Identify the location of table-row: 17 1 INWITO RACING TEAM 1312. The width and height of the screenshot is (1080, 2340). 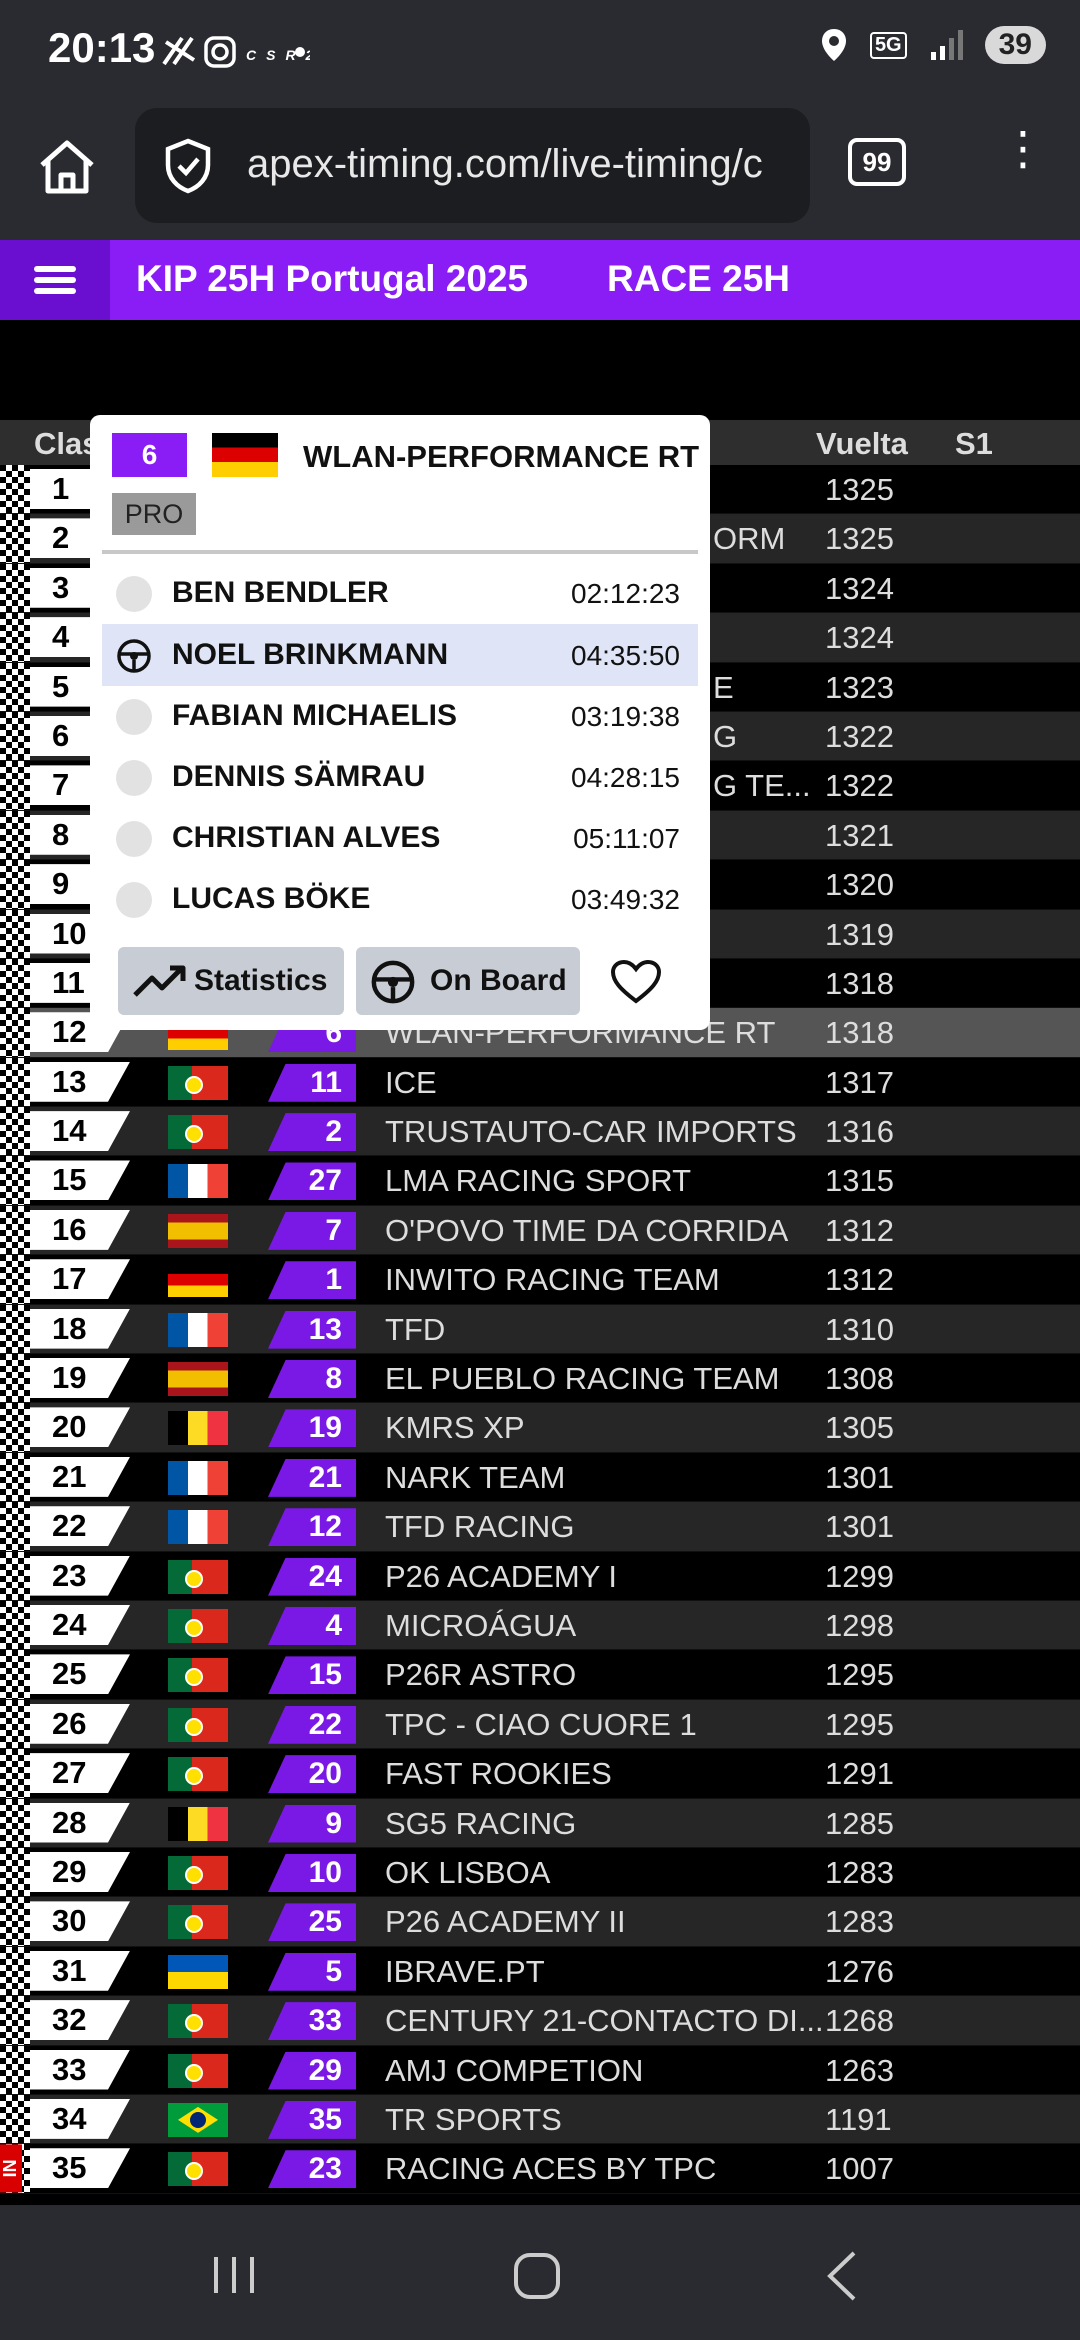
(540, 1280).